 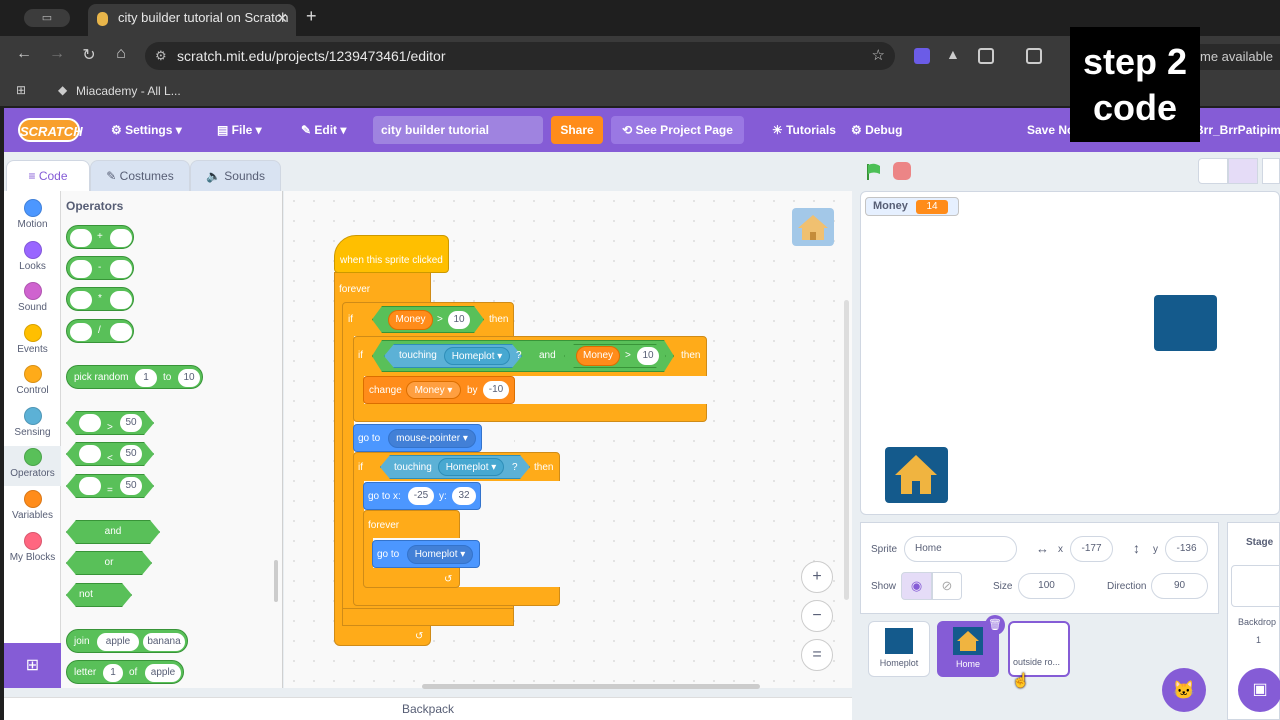 What do you see at coordinates (113, 673) in the screenshot?
I see `letter-index: 1` at bounding box center [113, 673].